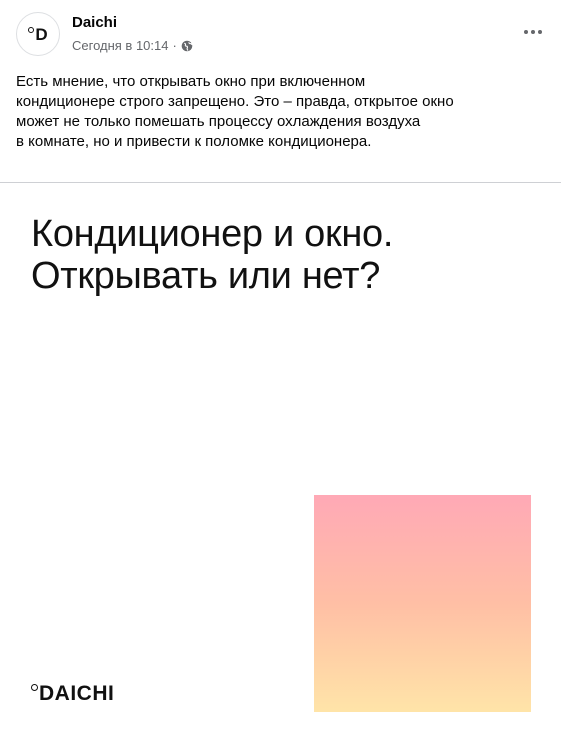  What do you see at coordinates (533, 32) in the screenshot?
I see `more-options-button` at bounding box center [533, 32].